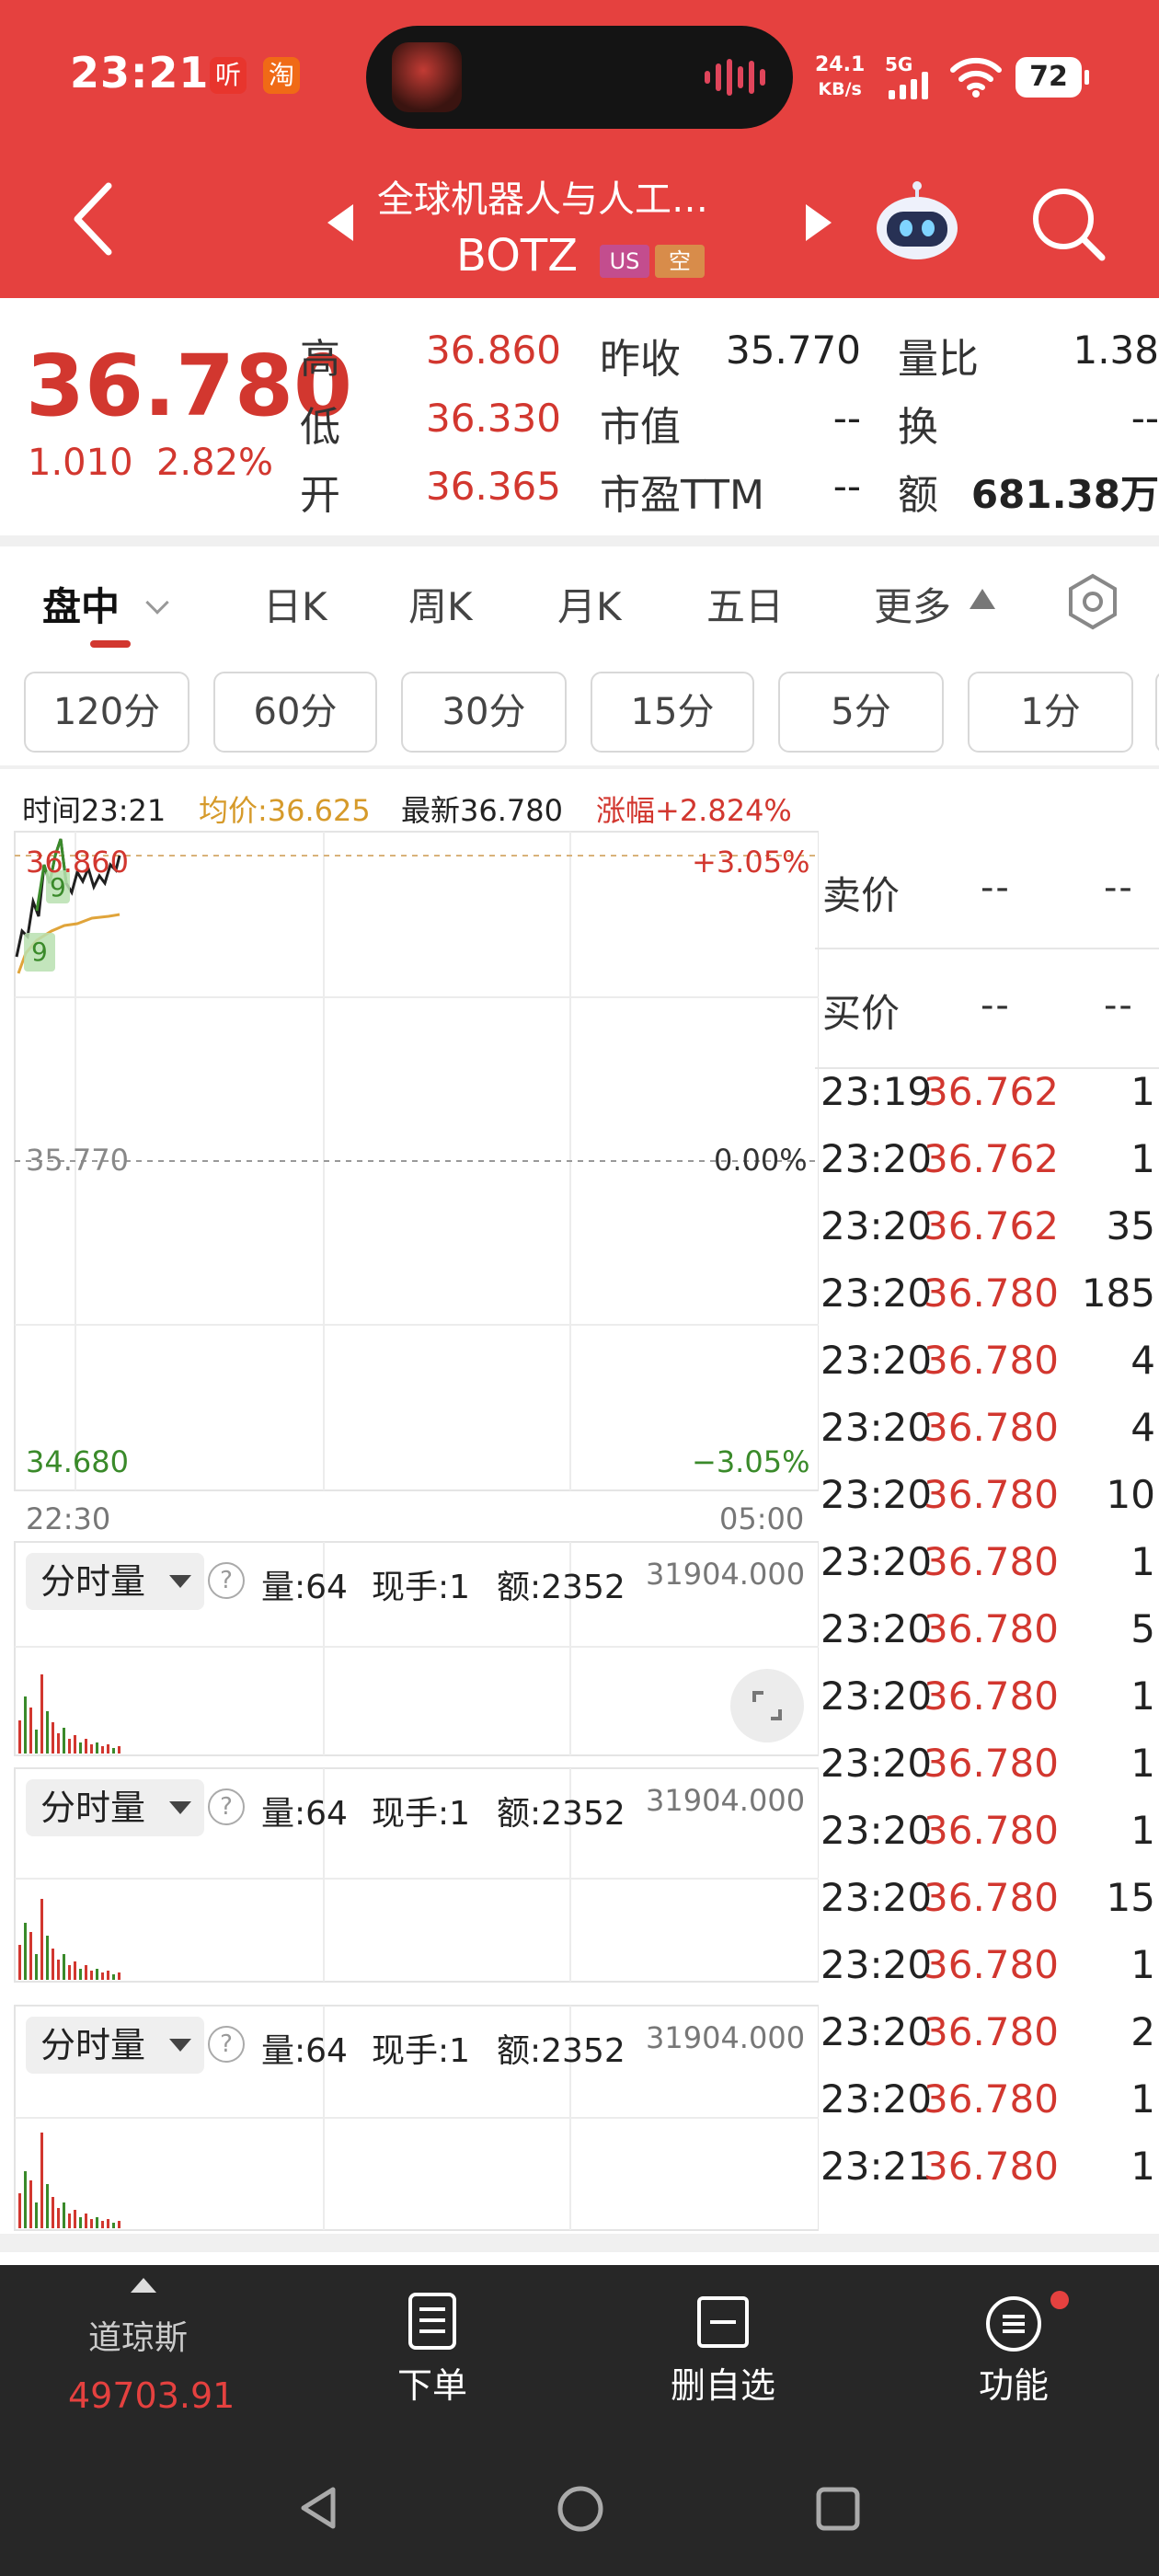  I want to click on interval-more-button, so click(1157, 712).